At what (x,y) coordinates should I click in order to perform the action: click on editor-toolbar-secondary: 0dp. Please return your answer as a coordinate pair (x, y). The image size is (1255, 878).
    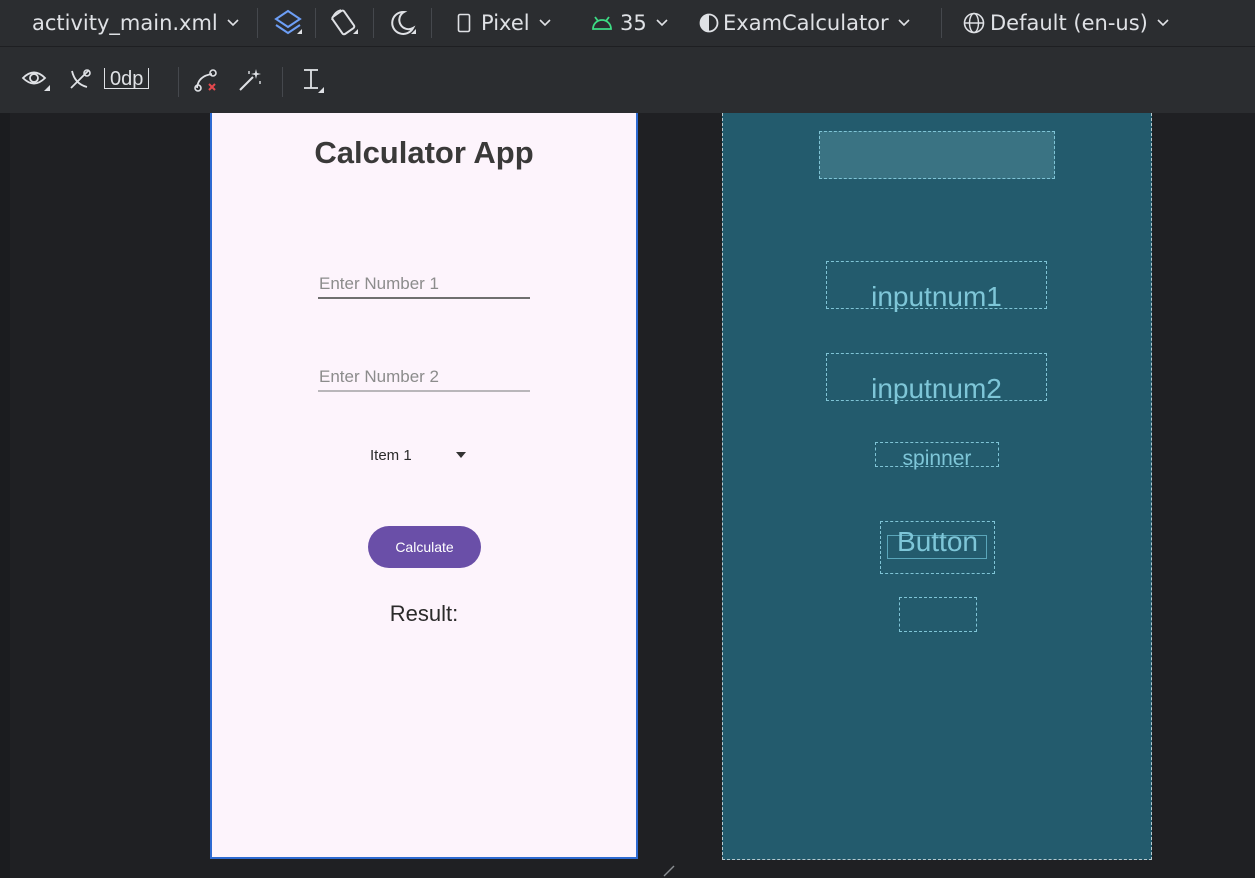
    Looking at the image, I should click on (627, 80).